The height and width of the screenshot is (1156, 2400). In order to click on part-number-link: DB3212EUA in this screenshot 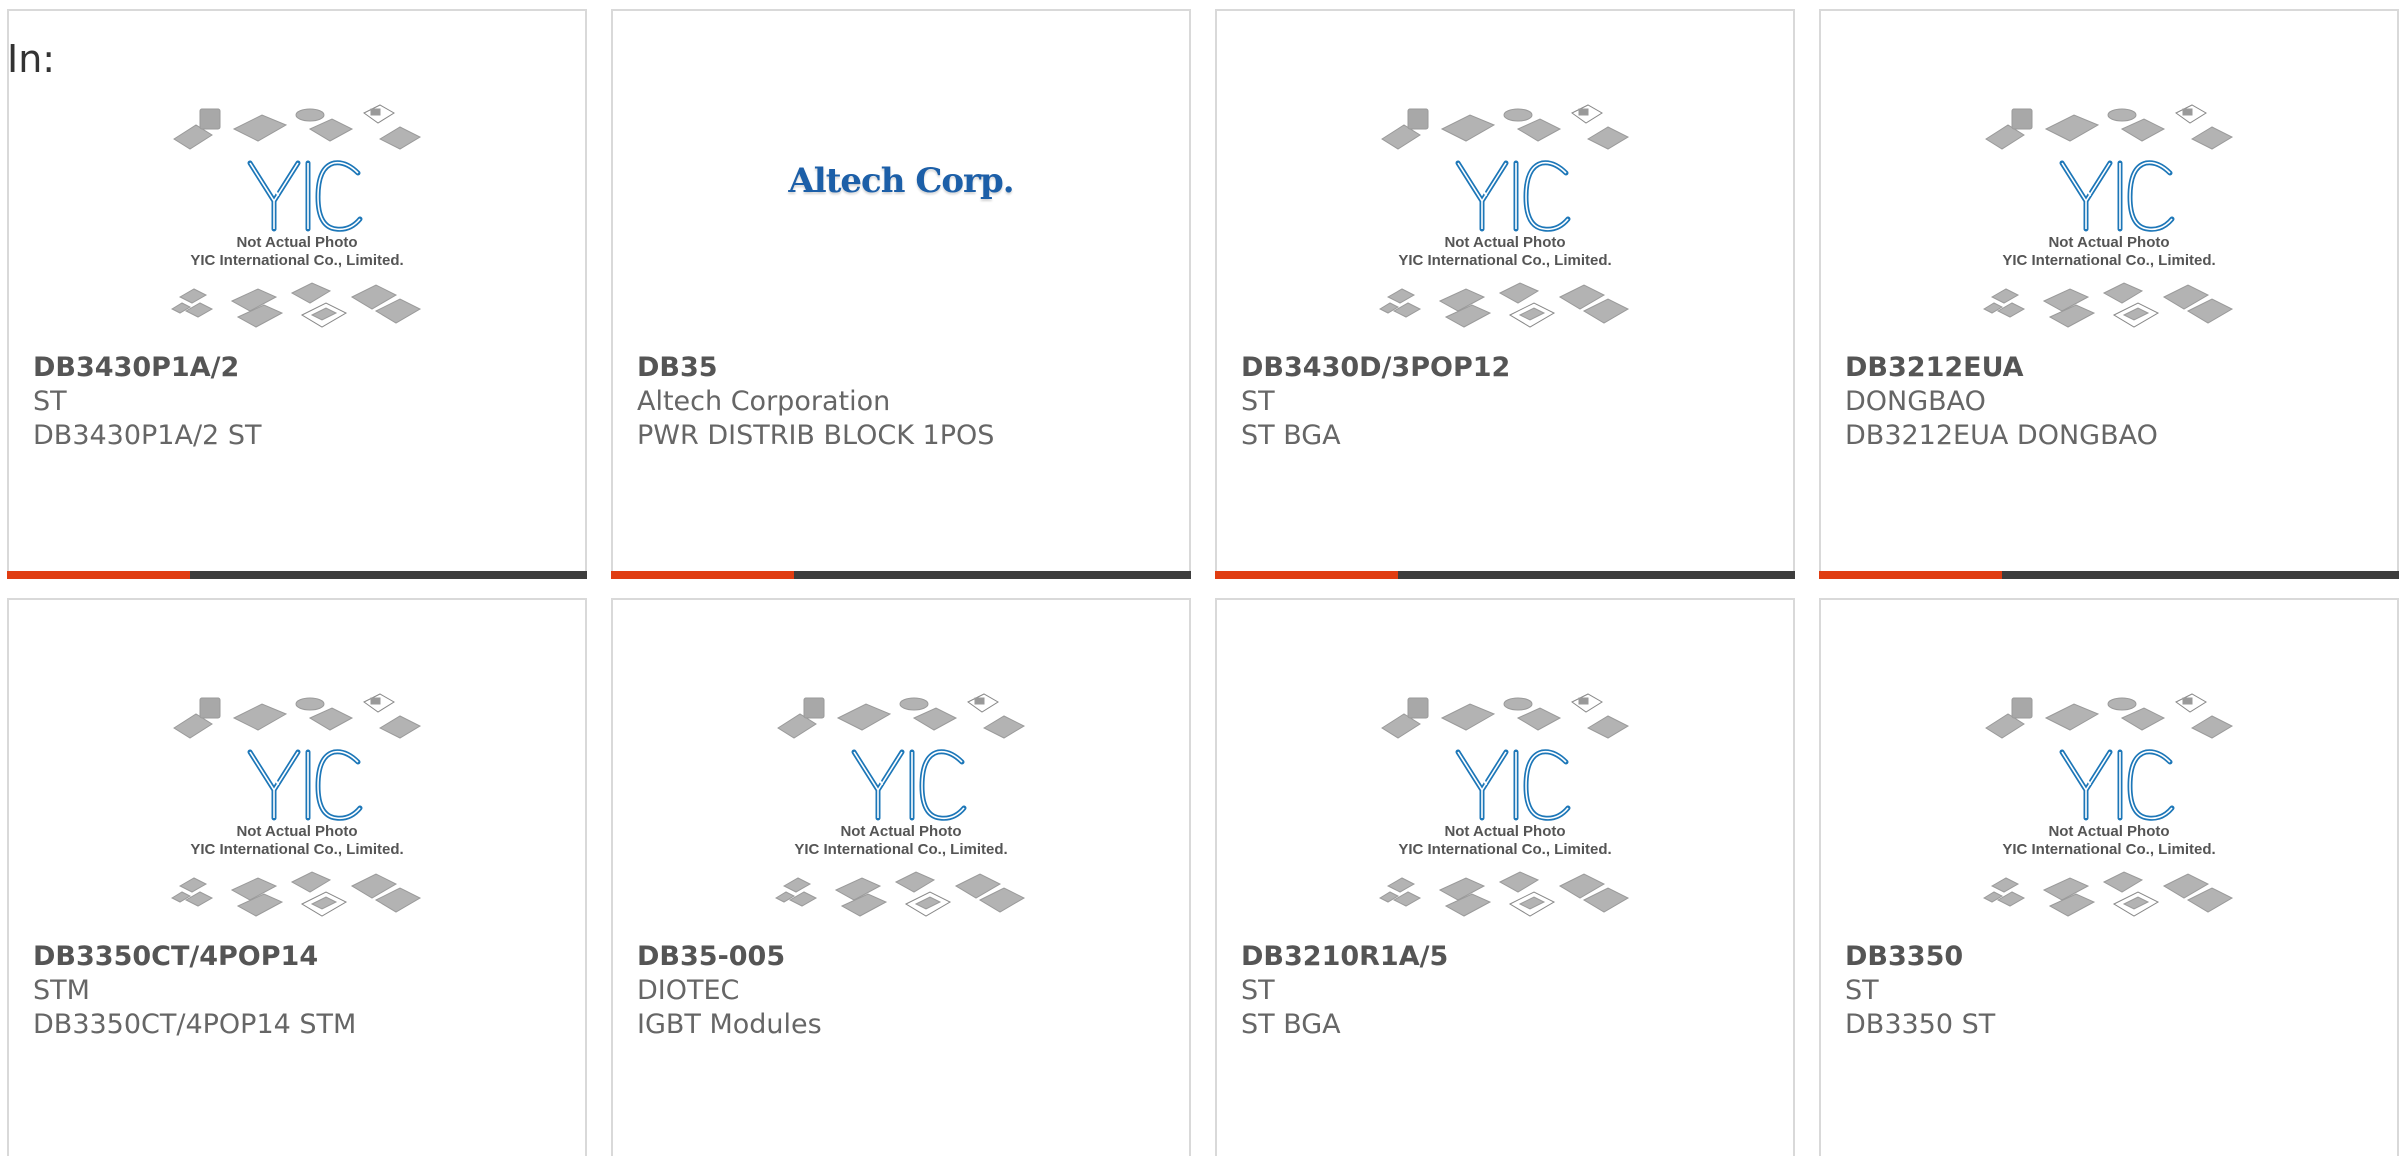, I will do `click(2109, 368)`.